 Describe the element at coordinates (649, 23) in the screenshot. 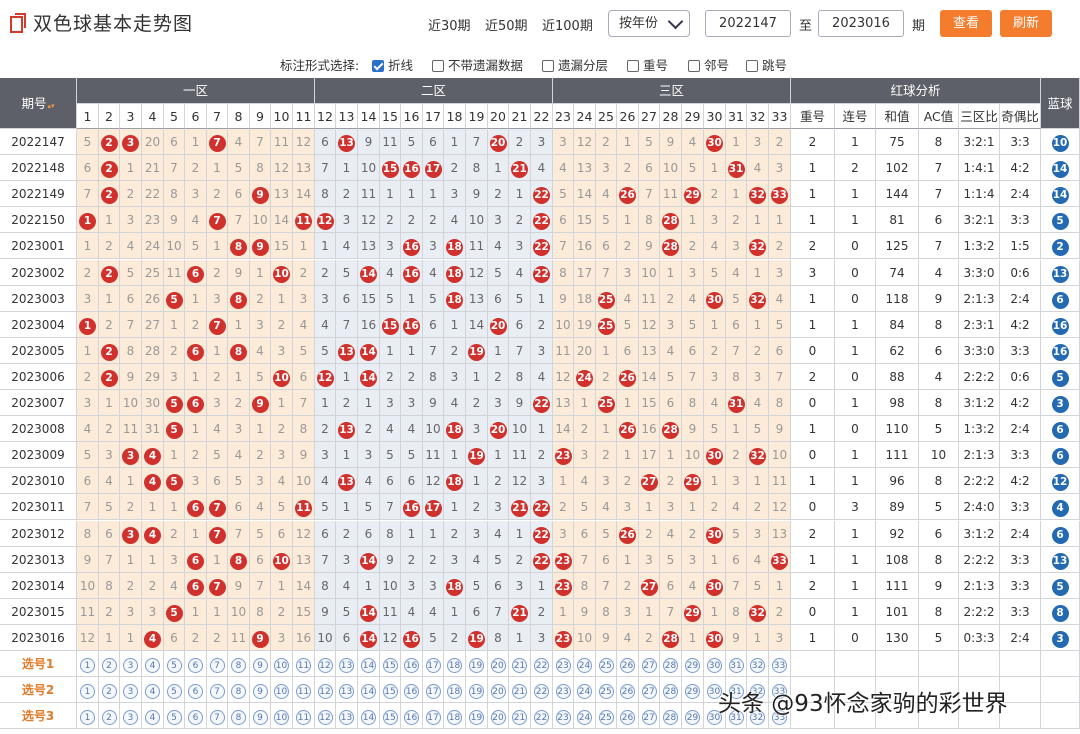

I see `mode-select: 按年份` at that location.